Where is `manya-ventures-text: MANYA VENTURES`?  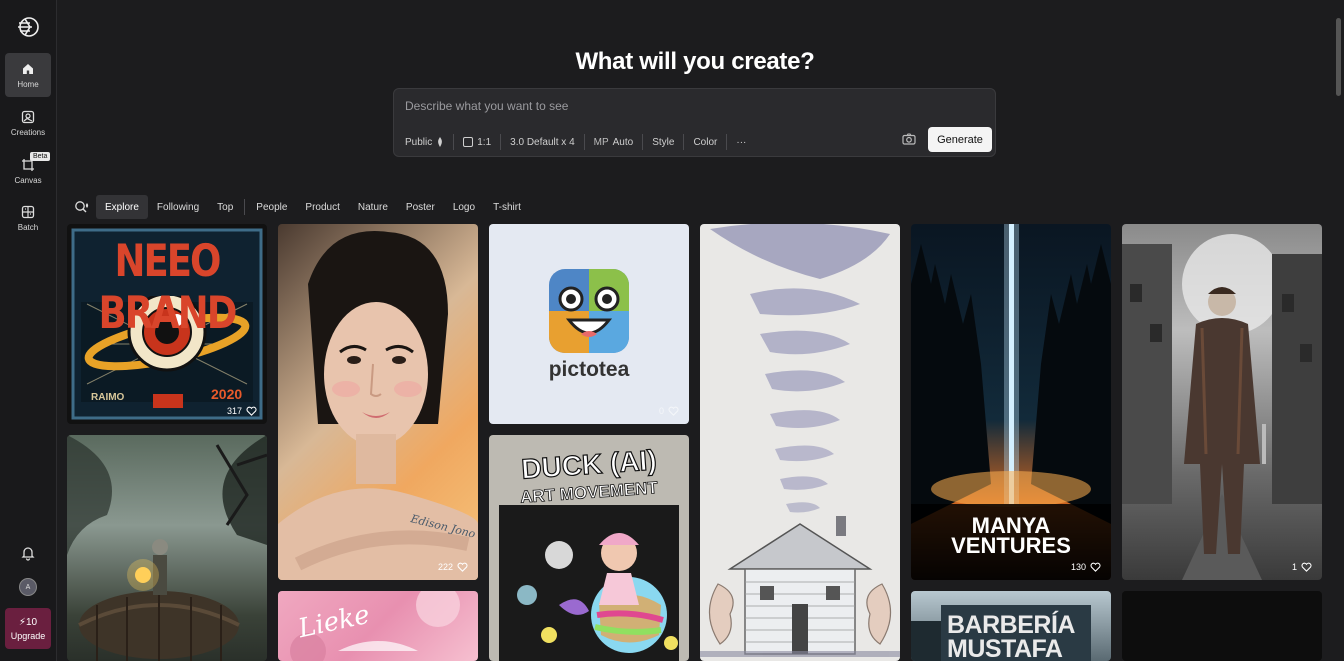 manya-ventures-text: MANYA VENTURES is located at coordinates (1011, 536).